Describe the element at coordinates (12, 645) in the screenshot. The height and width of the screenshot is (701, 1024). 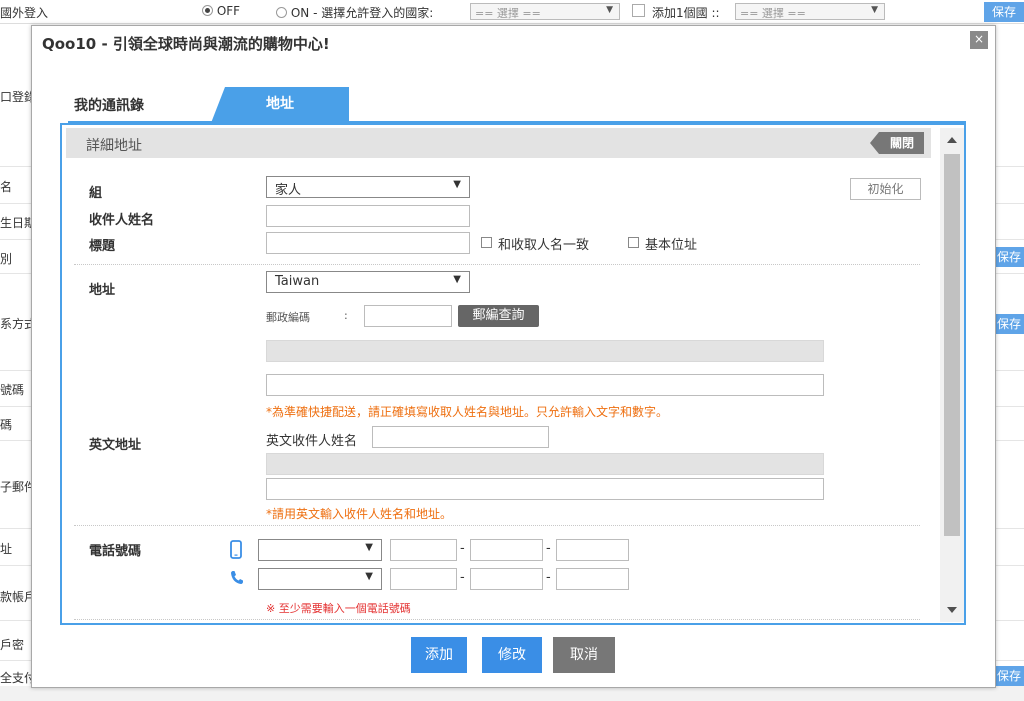
I see `row-label: 戶密` at that location.